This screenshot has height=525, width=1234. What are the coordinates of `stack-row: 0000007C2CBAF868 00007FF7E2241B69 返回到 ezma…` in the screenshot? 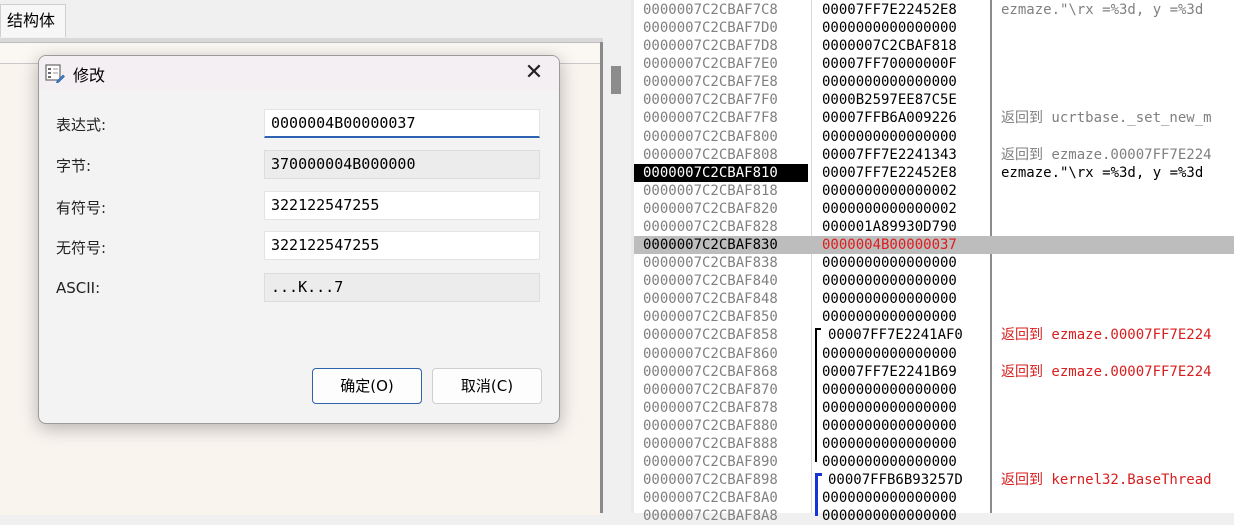 It's located at (934, 372).